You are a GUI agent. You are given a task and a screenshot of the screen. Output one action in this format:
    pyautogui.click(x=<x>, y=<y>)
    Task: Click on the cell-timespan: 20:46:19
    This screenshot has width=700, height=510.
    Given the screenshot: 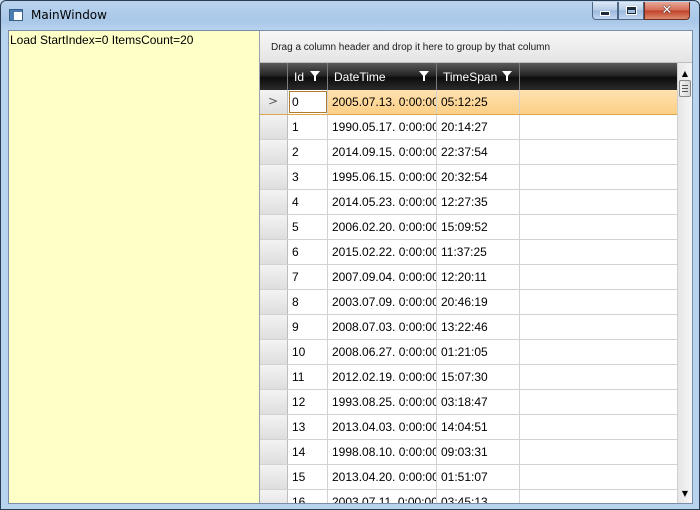 What is the action you would take?
    pyautogui.click(x=478, y=302)
    